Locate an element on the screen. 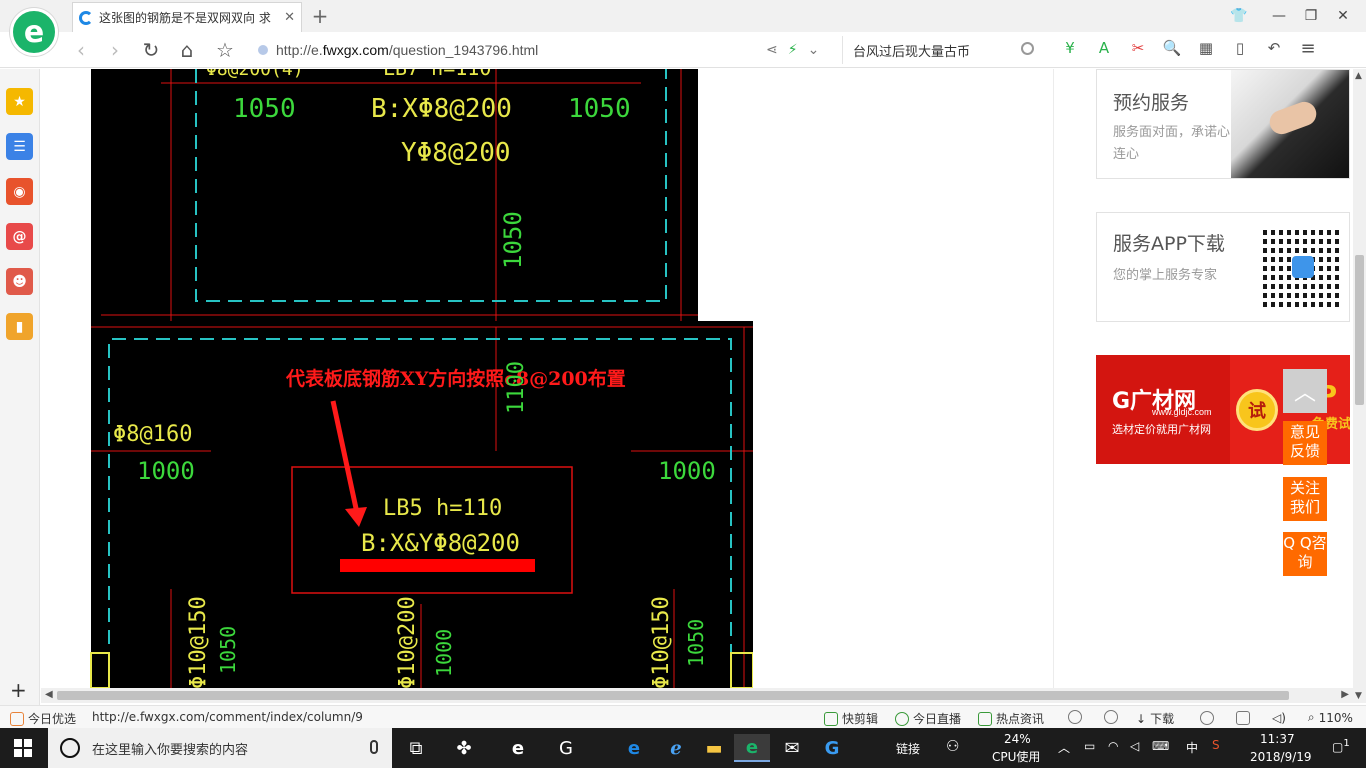  vertical-dim-left: 1050 is located at coordinates (228, 650).